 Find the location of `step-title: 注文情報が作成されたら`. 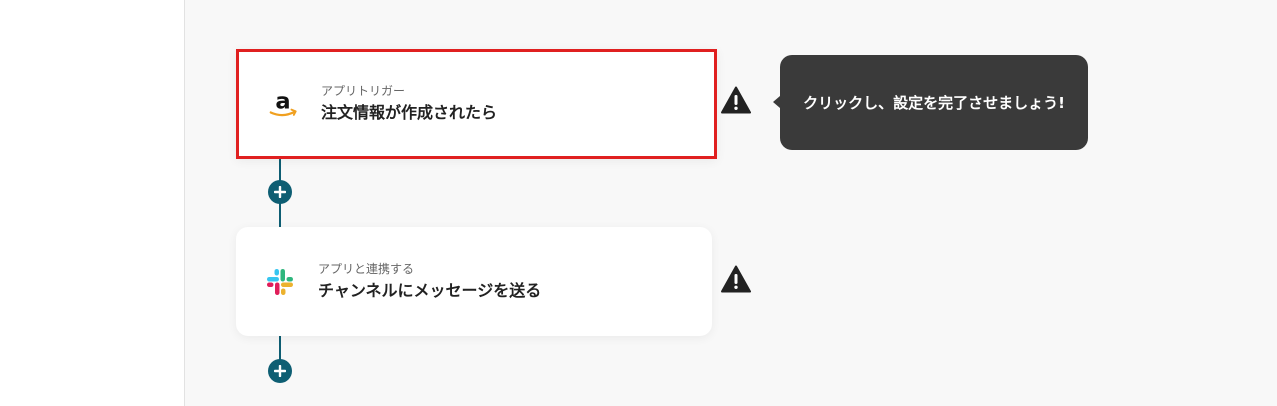

step-title: 注文情報が作成されたら is located at coordinates (409, 112).